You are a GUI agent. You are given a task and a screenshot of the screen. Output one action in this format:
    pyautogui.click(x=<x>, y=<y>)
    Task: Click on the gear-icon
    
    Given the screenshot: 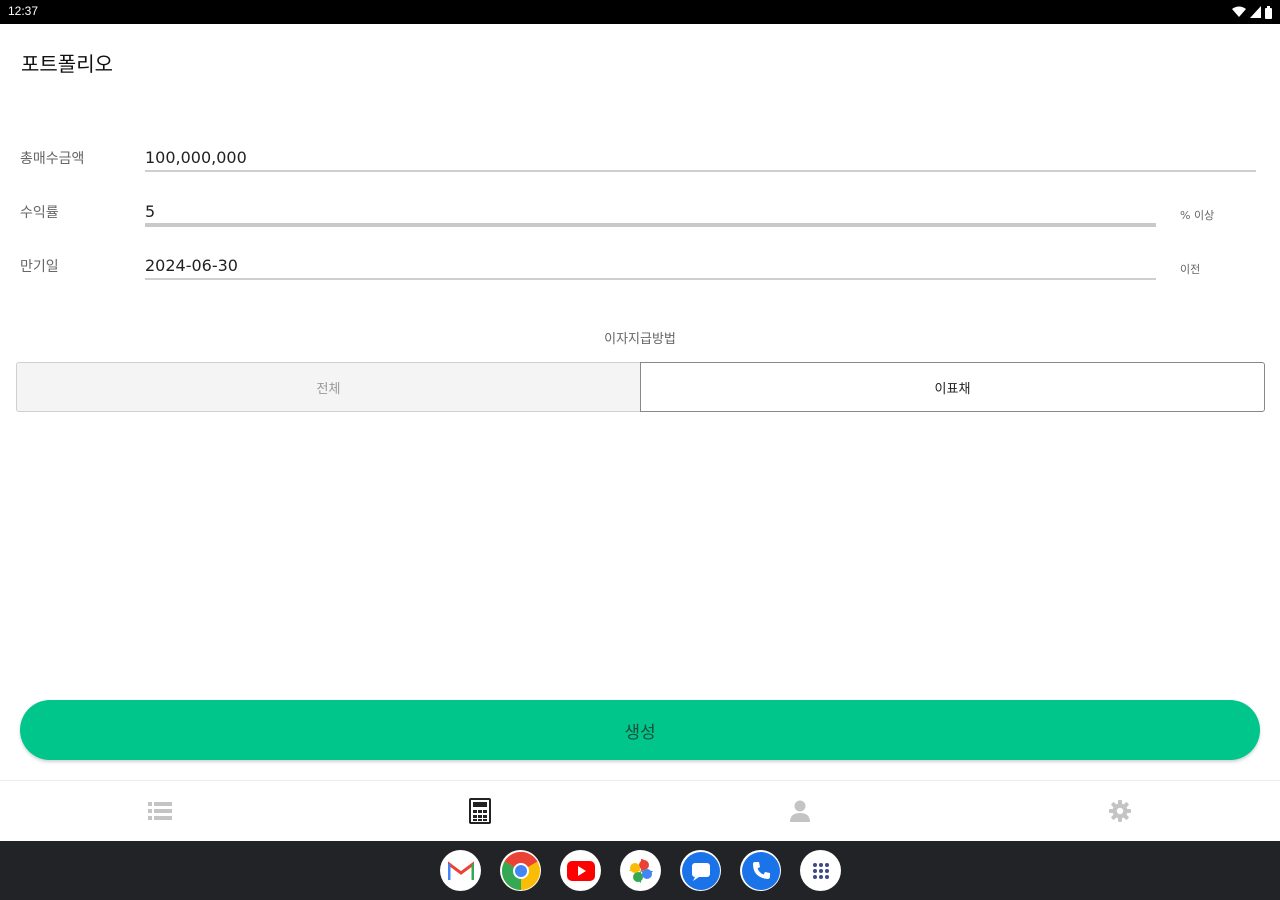 What is the action you would take?
    pyautogui.click(x=1120, y=811)
    